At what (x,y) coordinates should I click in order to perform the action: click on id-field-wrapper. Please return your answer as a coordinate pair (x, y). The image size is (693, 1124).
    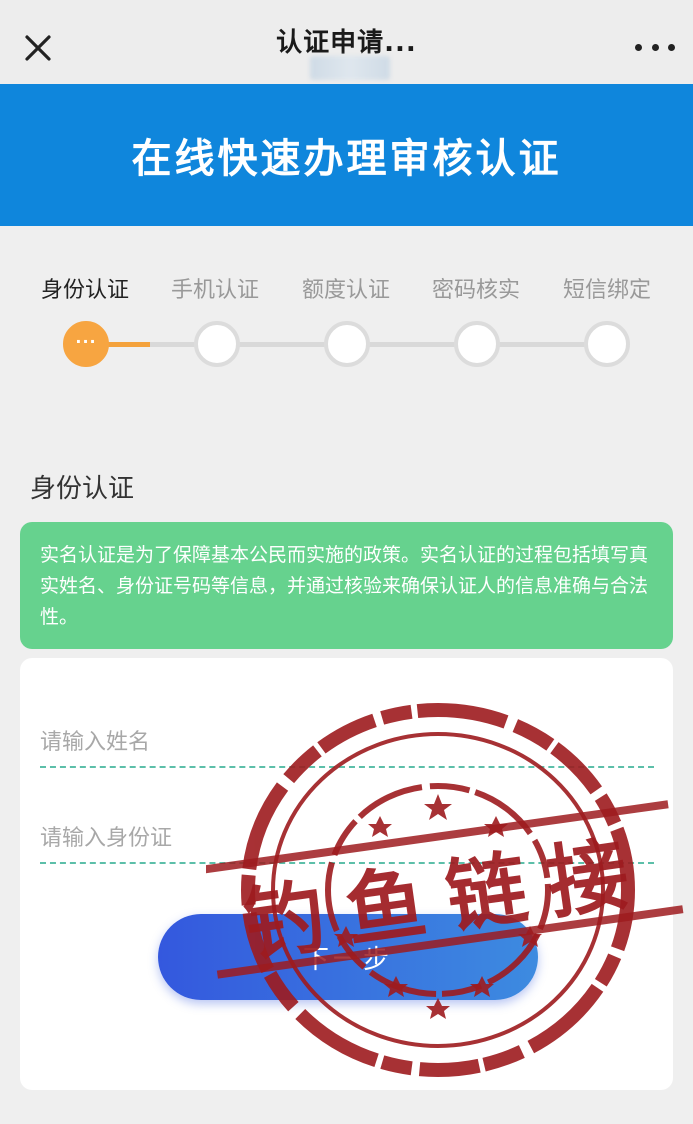
    Looking at the image, I should click on (347, 839).